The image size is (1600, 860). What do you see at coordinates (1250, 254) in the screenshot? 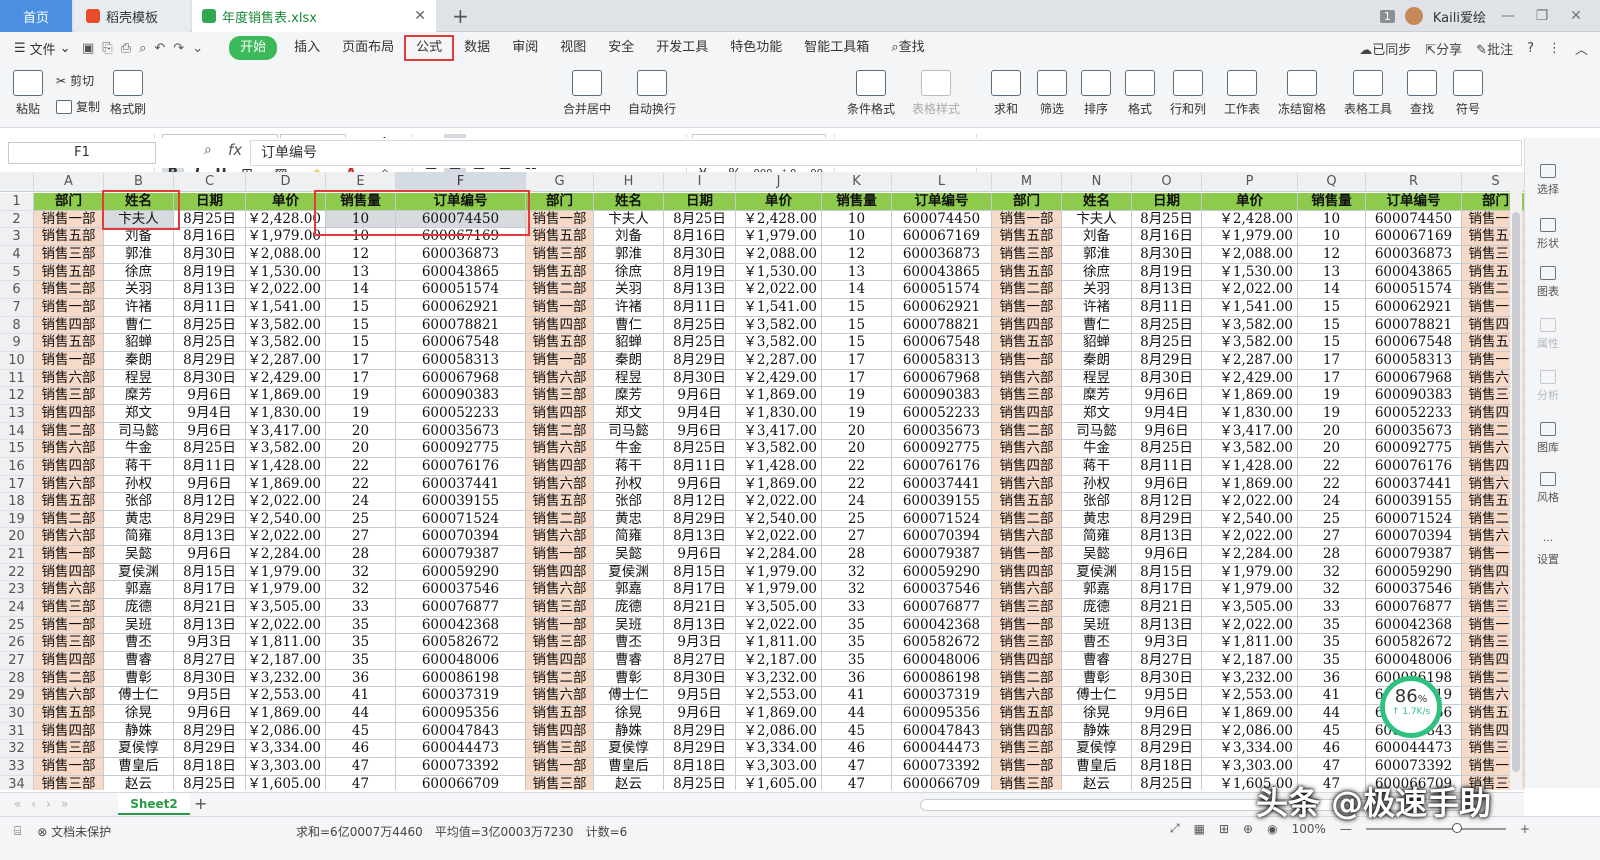
I see `cell-p4: ￥2,088.00` at bounding box center [1250, 254].